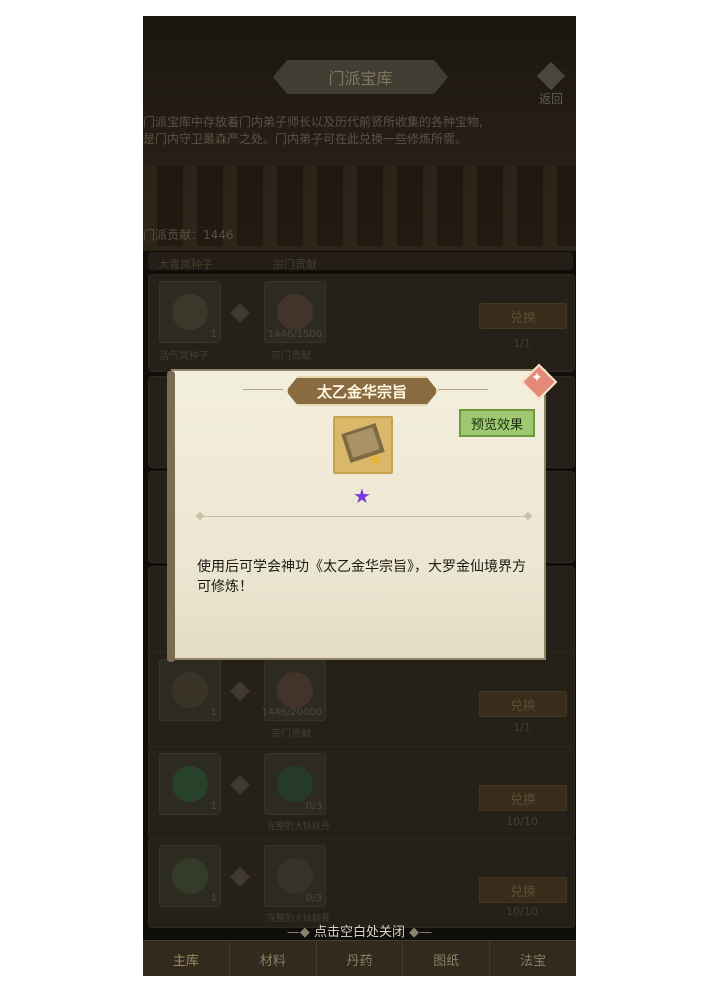  I want to click on modal-close-button: ✦, so click(539, 382).